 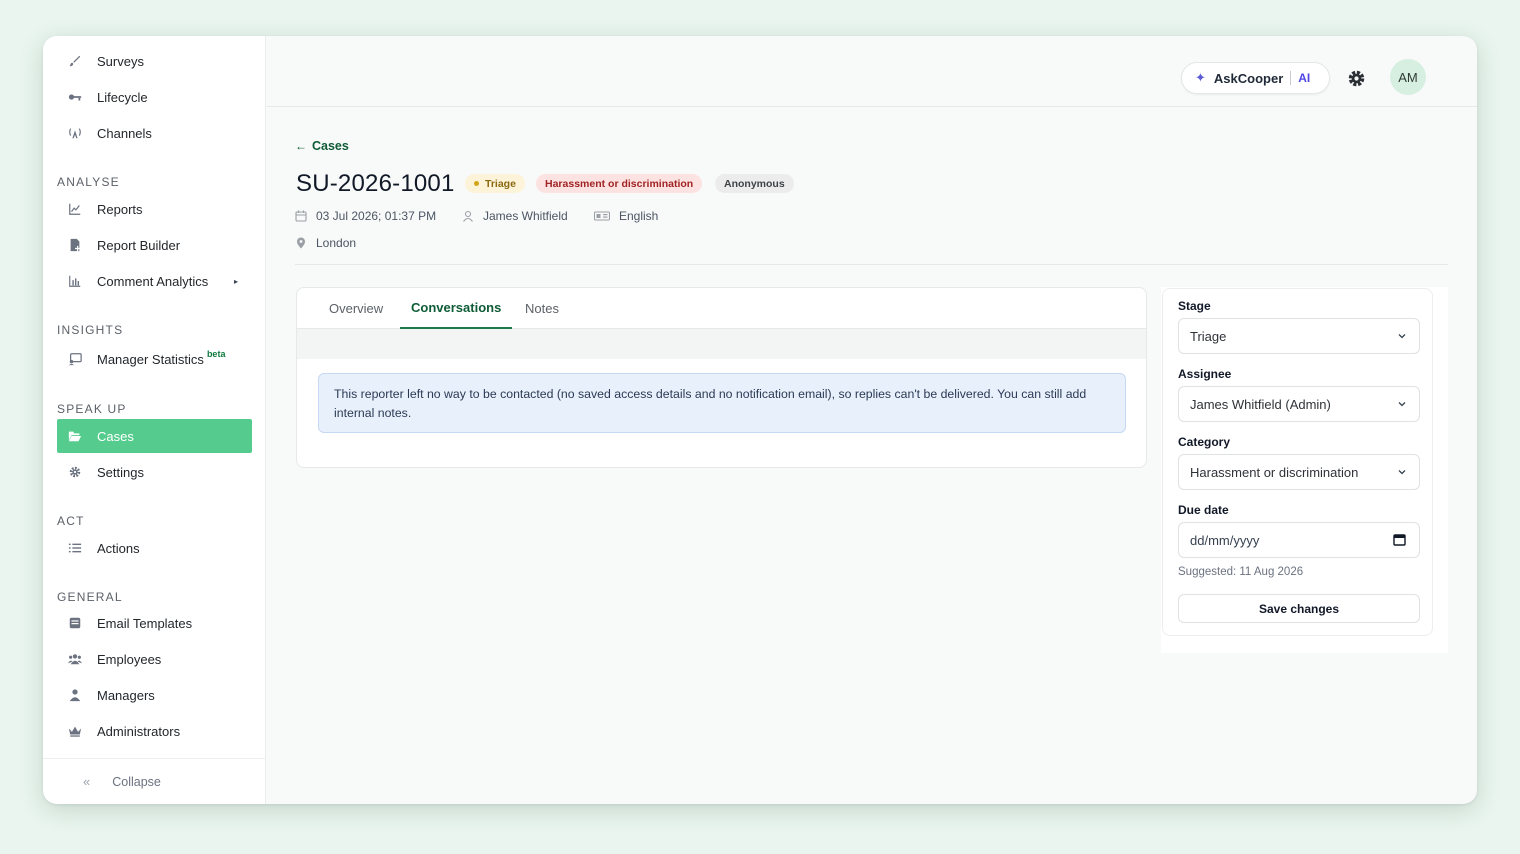 What do you see at coordinates (75, 133) in the screenshot?
I see `broadcast-icon` at bounding box center [75, 133].